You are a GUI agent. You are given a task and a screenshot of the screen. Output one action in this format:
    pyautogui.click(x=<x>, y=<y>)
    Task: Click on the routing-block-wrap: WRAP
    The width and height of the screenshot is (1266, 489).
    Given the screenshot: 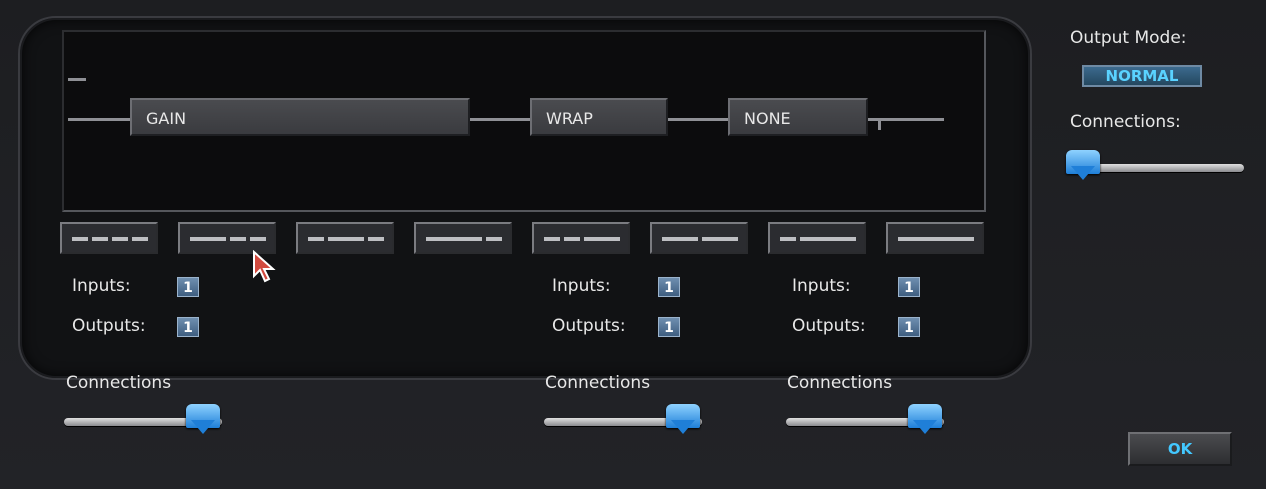 What is the action you would take?
    pyautogui.click(x=599, y=117)
    